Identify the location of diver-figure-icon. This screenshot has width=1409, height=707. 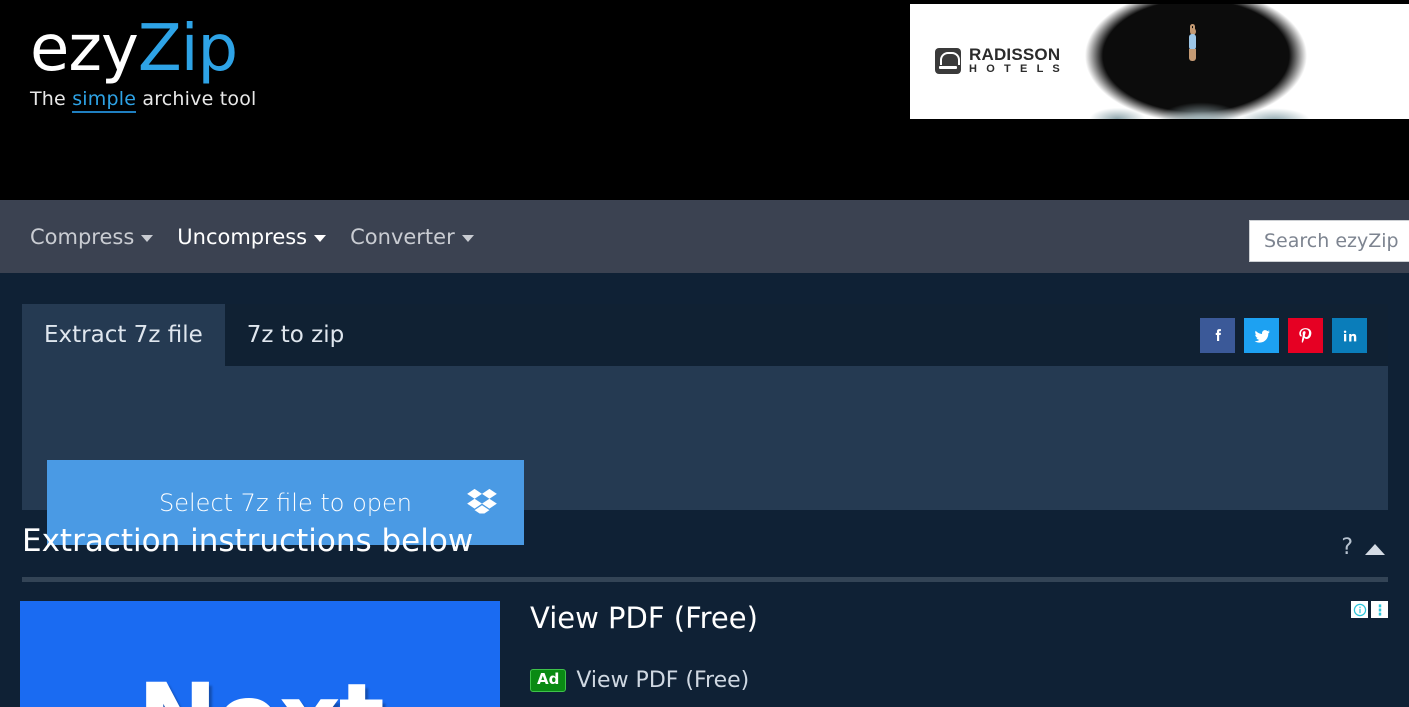
(1193, 43).